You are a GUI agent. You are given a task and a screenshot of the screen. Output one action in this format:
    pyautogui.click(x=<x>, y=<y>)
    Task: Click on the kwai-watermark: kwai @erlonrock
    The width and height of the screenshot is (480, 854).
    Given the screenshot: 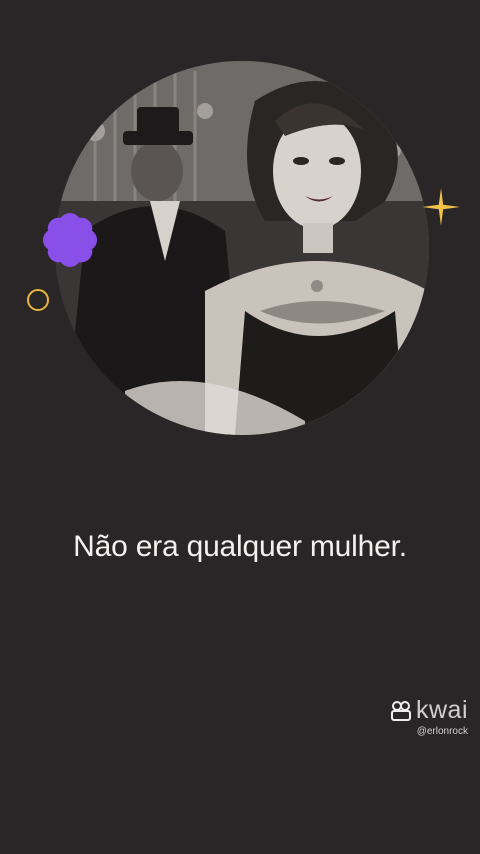 What is the action you would take?
    pyautogui.click(x=429, y=716)
    